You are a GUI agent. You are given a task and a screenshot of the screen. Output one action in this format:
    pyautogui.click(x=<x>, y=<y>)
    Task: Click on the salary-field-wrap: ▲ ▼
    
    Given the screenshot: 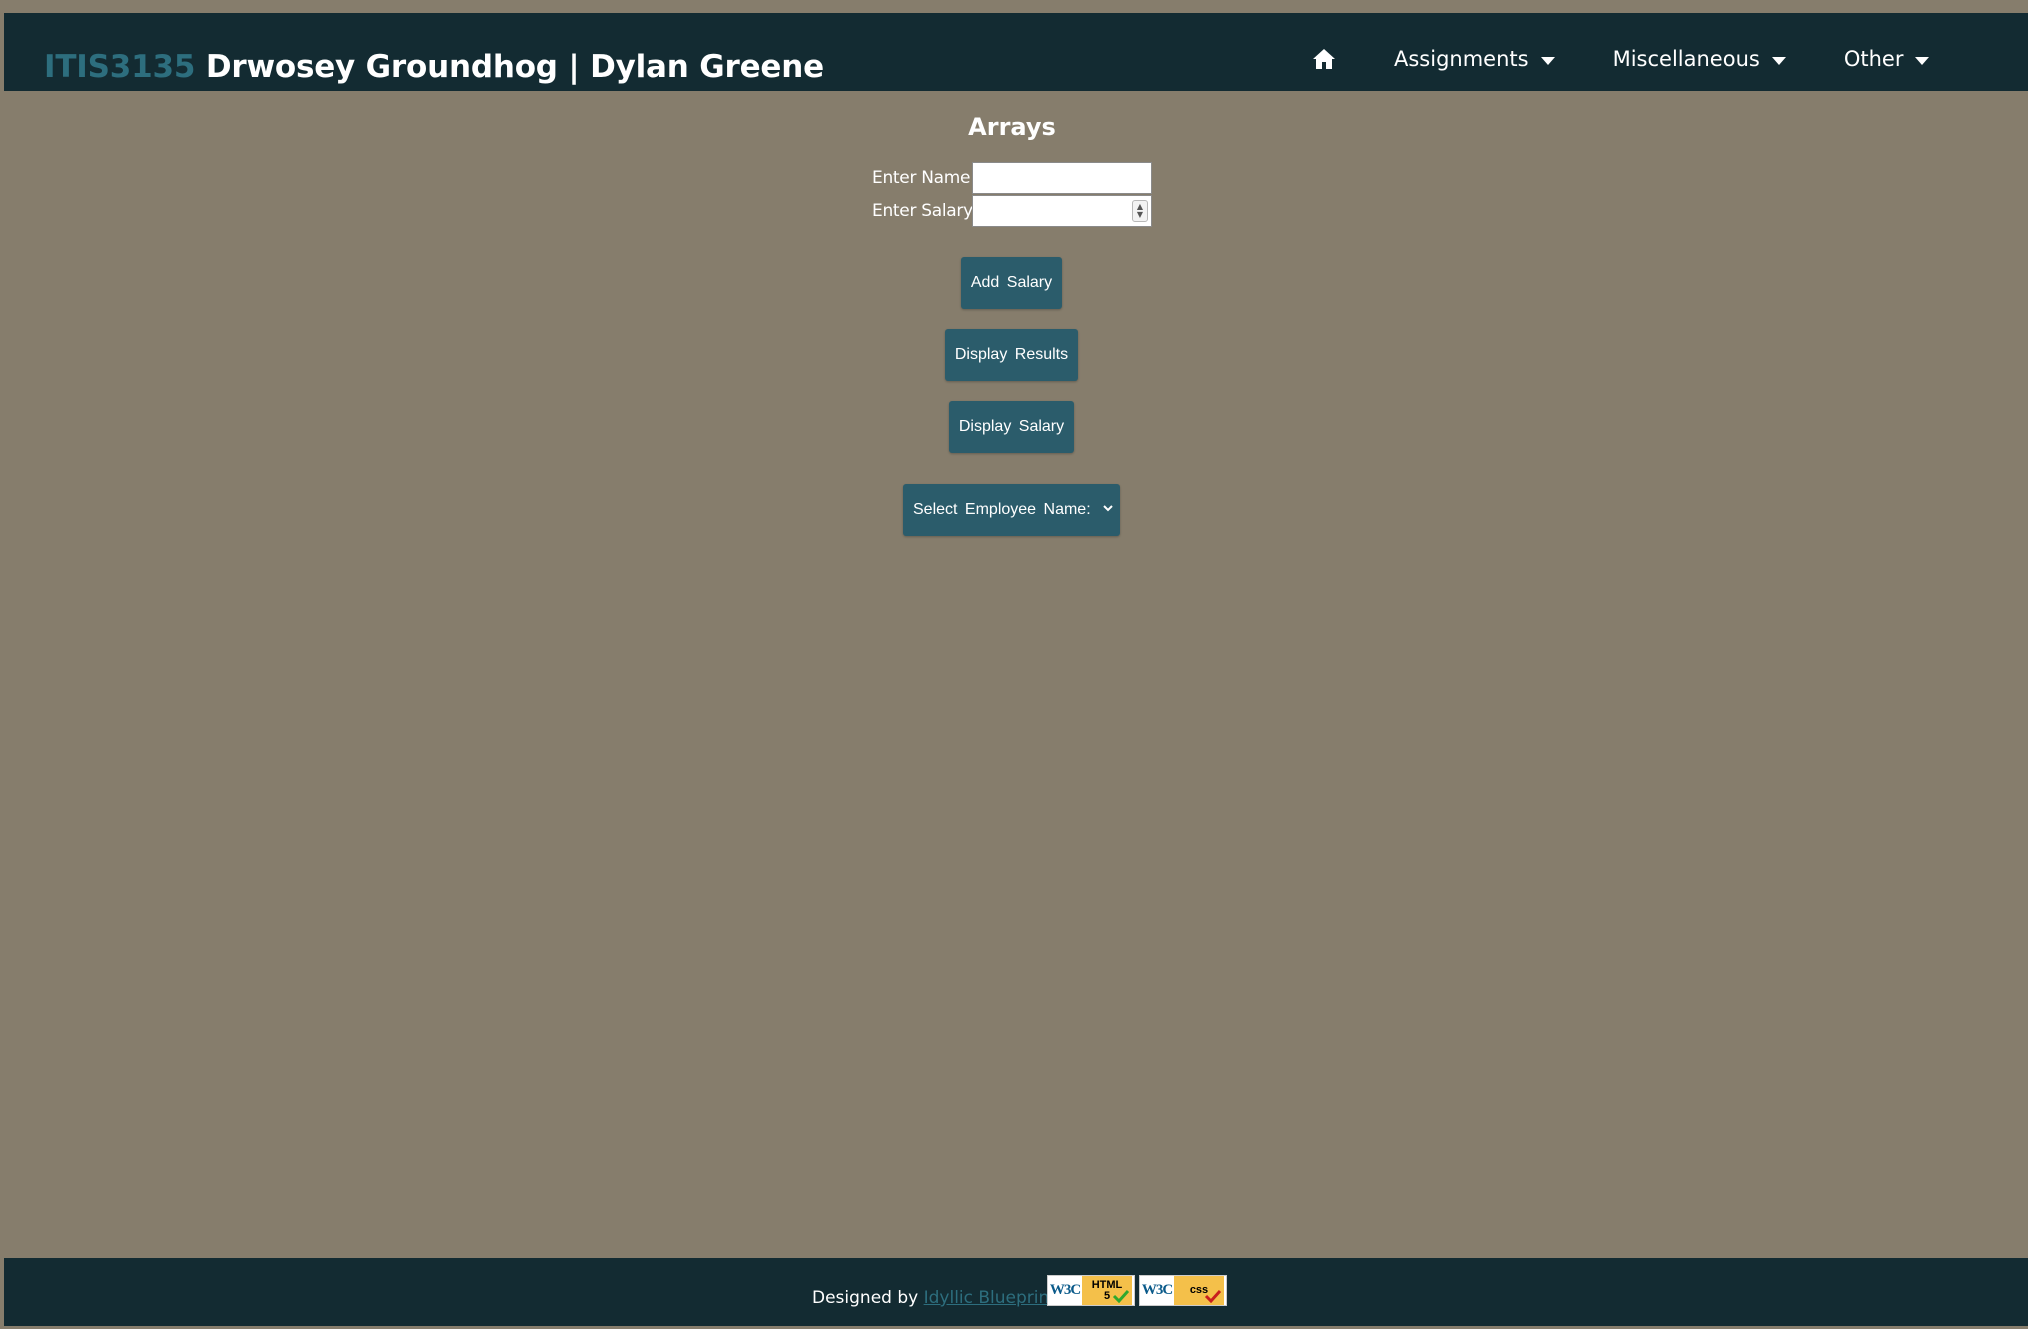 What is the action you would take?
    pyautogui.click(x=1062, y=211)
    